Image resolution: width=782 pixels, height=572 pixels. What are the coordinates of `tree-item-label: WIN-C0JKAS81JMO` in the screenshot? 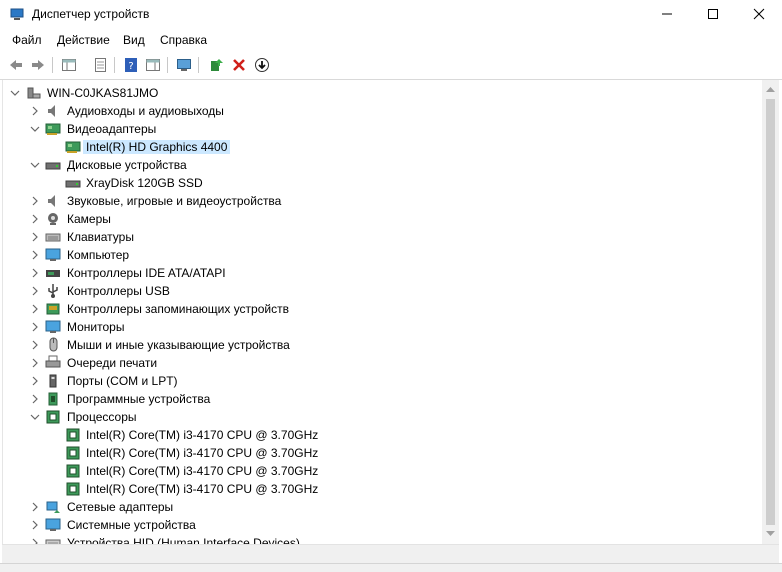 It's located at (103, 93).